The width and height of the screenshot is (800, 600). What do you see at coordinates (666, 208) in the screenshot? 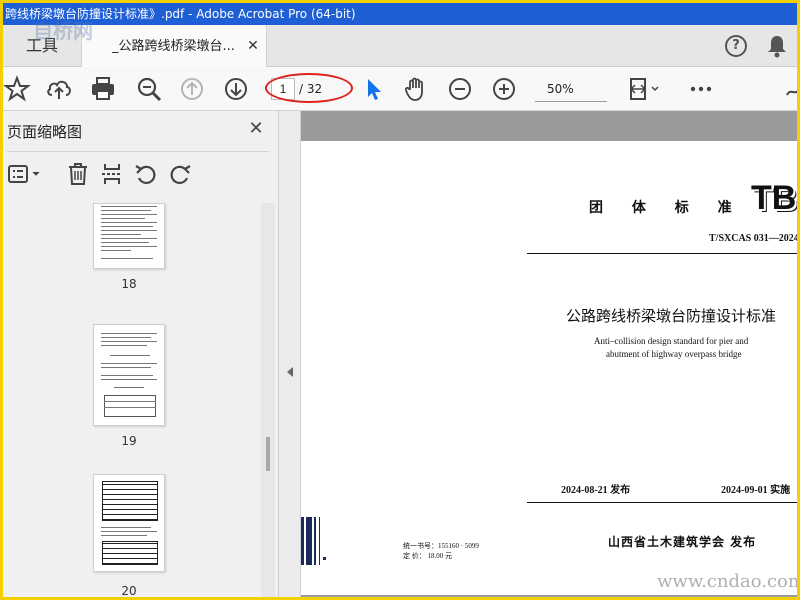
I see `doc-category: 团 体 标 准` at bounding box center [666, 208].